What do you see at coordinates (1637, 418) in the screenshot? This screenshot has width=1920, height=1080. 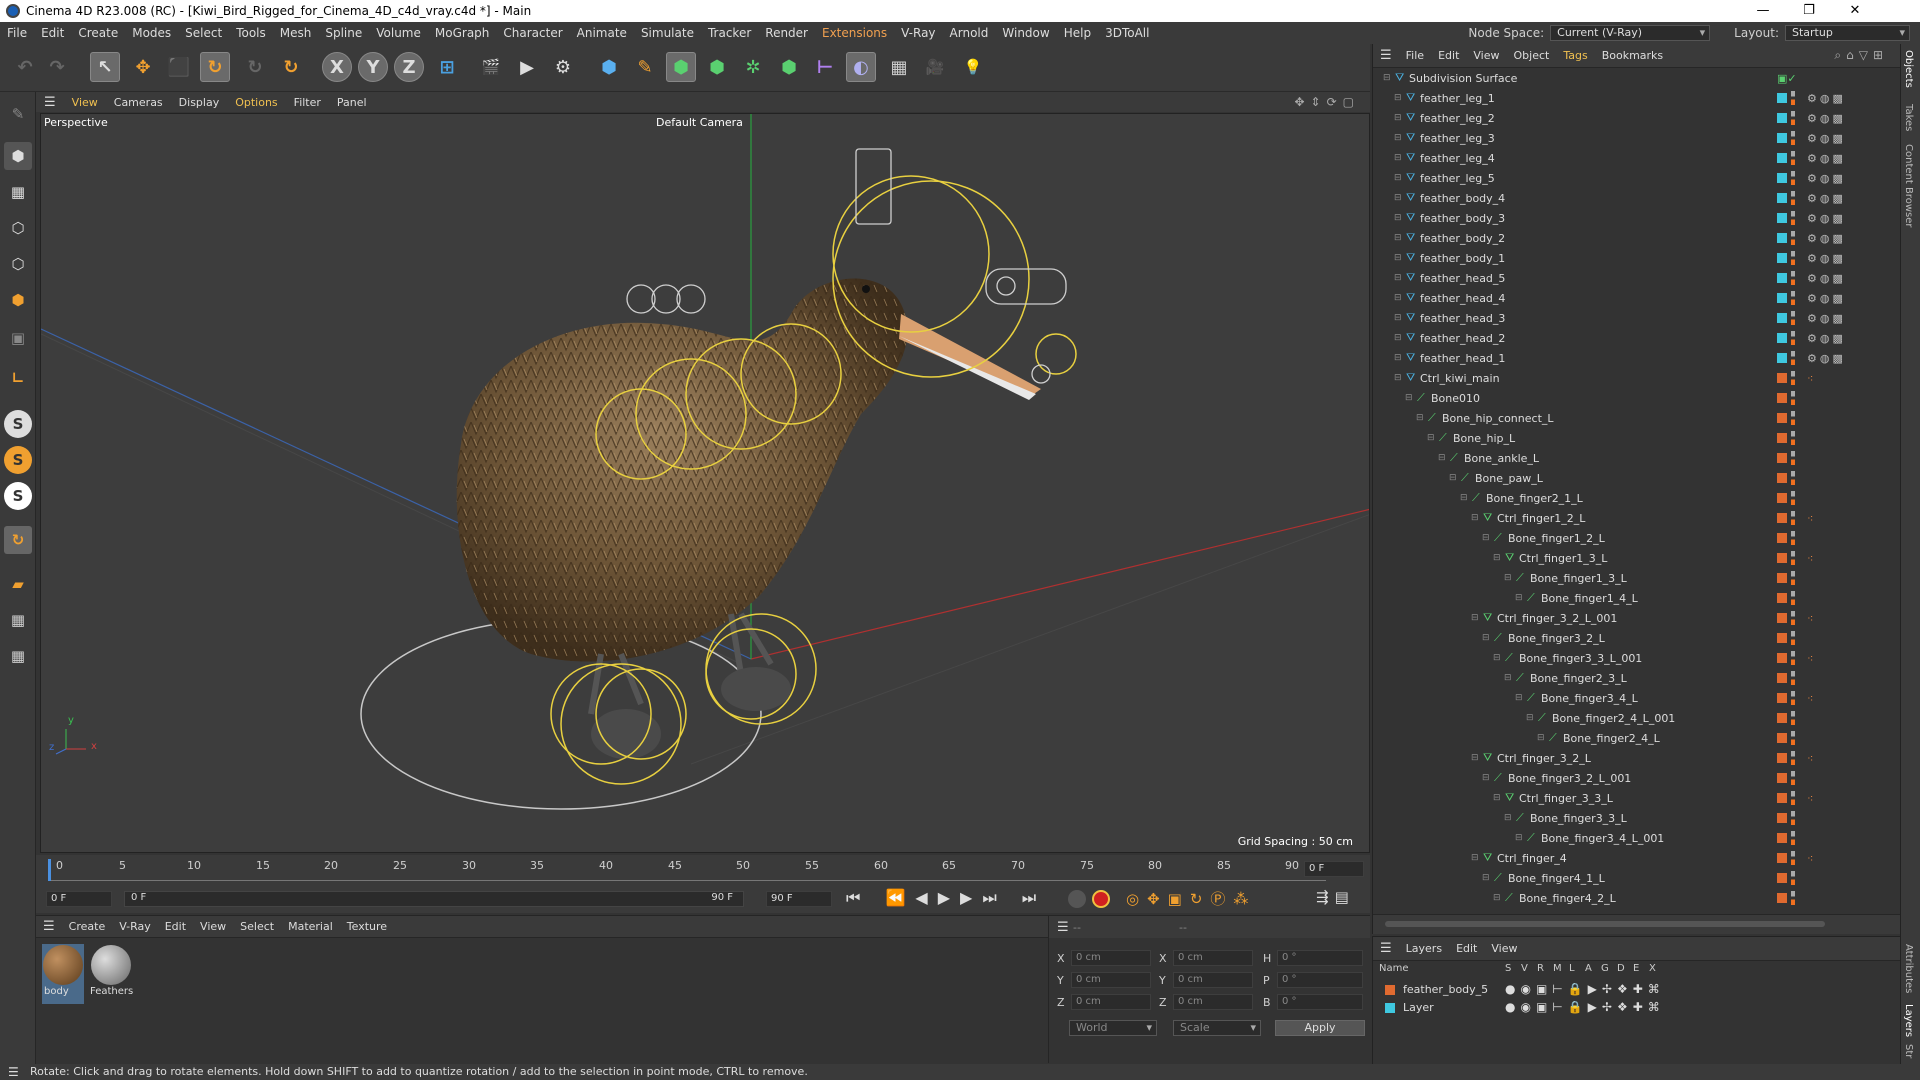 I see `object-row: ⊟ ⟋ Bone_hip_connect_L` at bounding box center [1637, 418].